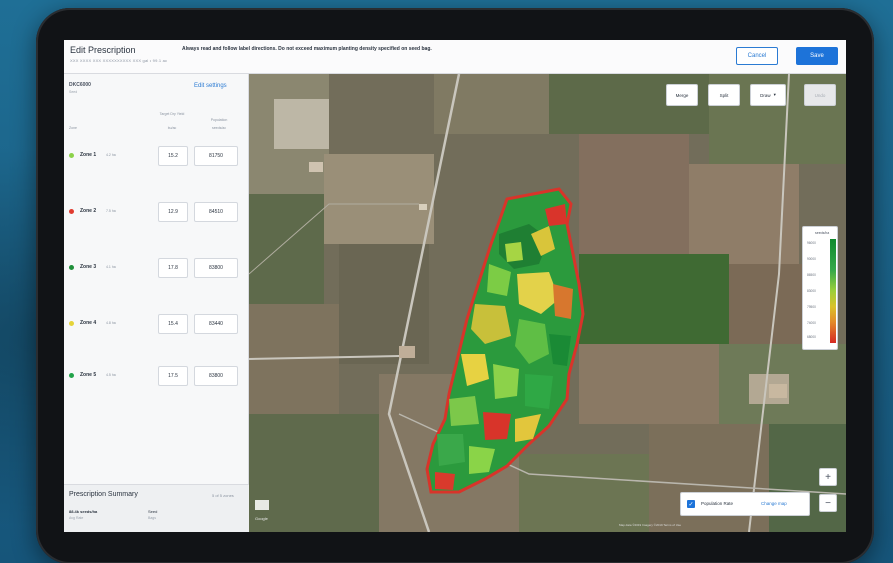 The image size is (893, 563). What do you see at coordinates (80, 85) in the screenshot?
I see `field-name: DKC6000` at bounding box center [80, 85].